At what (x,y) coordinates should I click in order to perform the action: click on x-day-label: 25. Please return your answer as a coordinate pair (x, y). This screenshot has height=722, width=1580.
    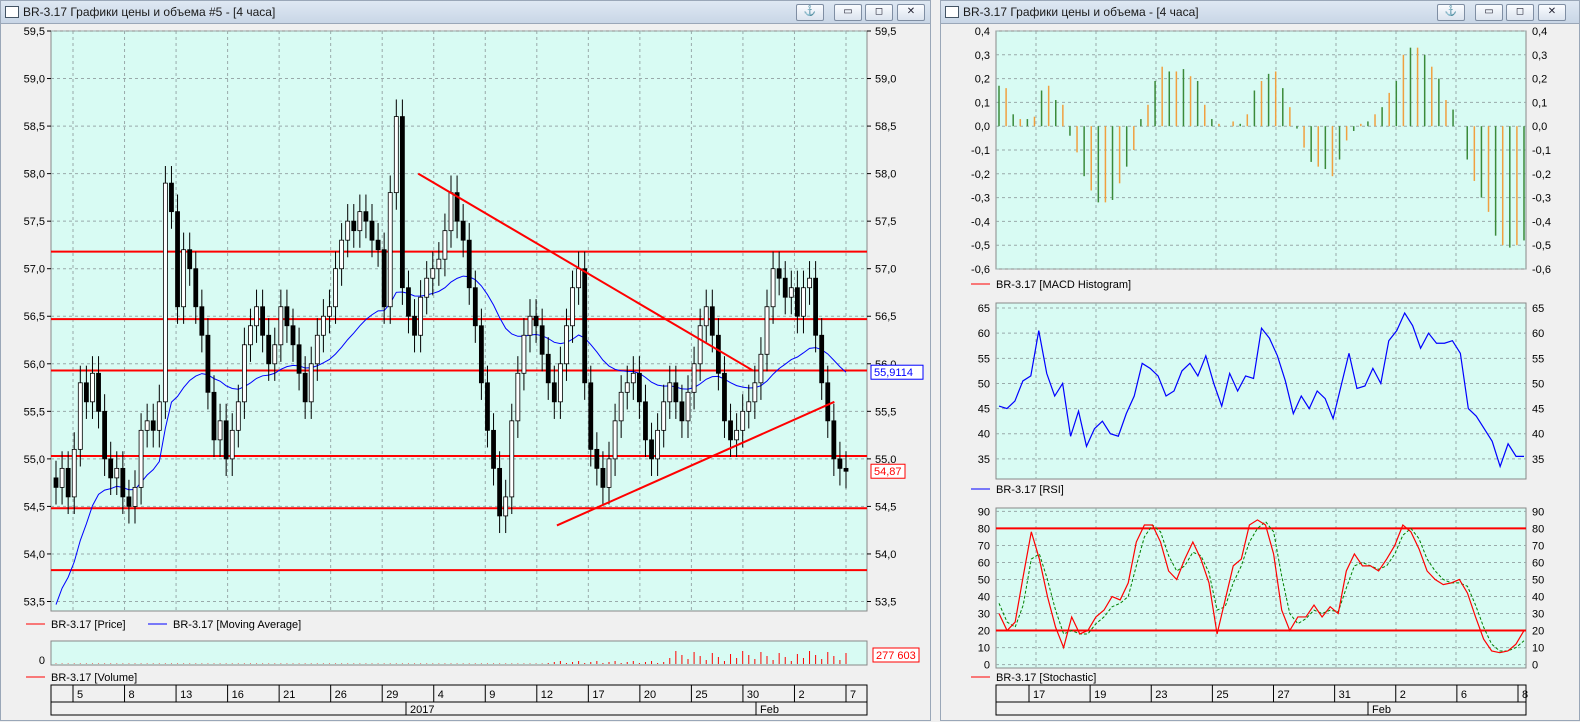
    Looking at the image, I should click on (701, 695).